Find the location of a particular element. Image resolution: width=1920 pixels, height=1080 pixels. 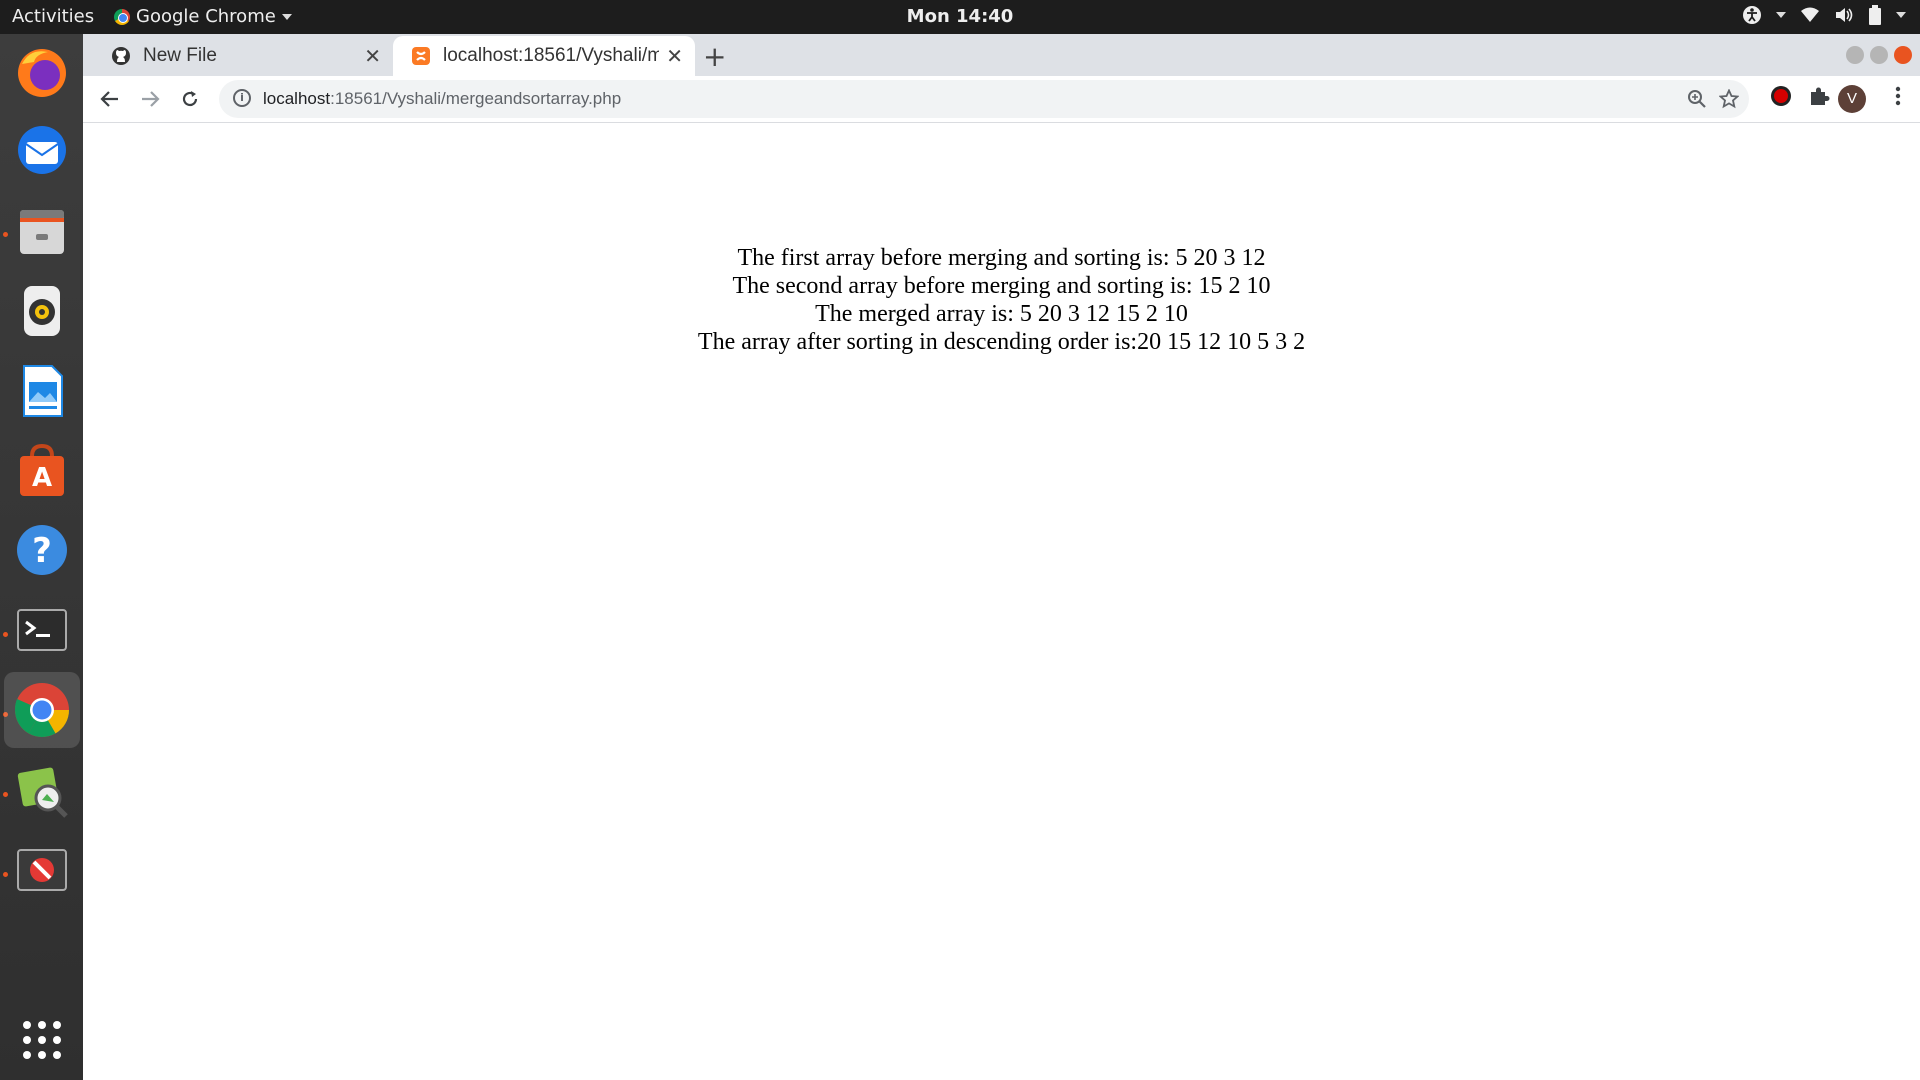

tab-title: New File is located at coordinates (180, 55).